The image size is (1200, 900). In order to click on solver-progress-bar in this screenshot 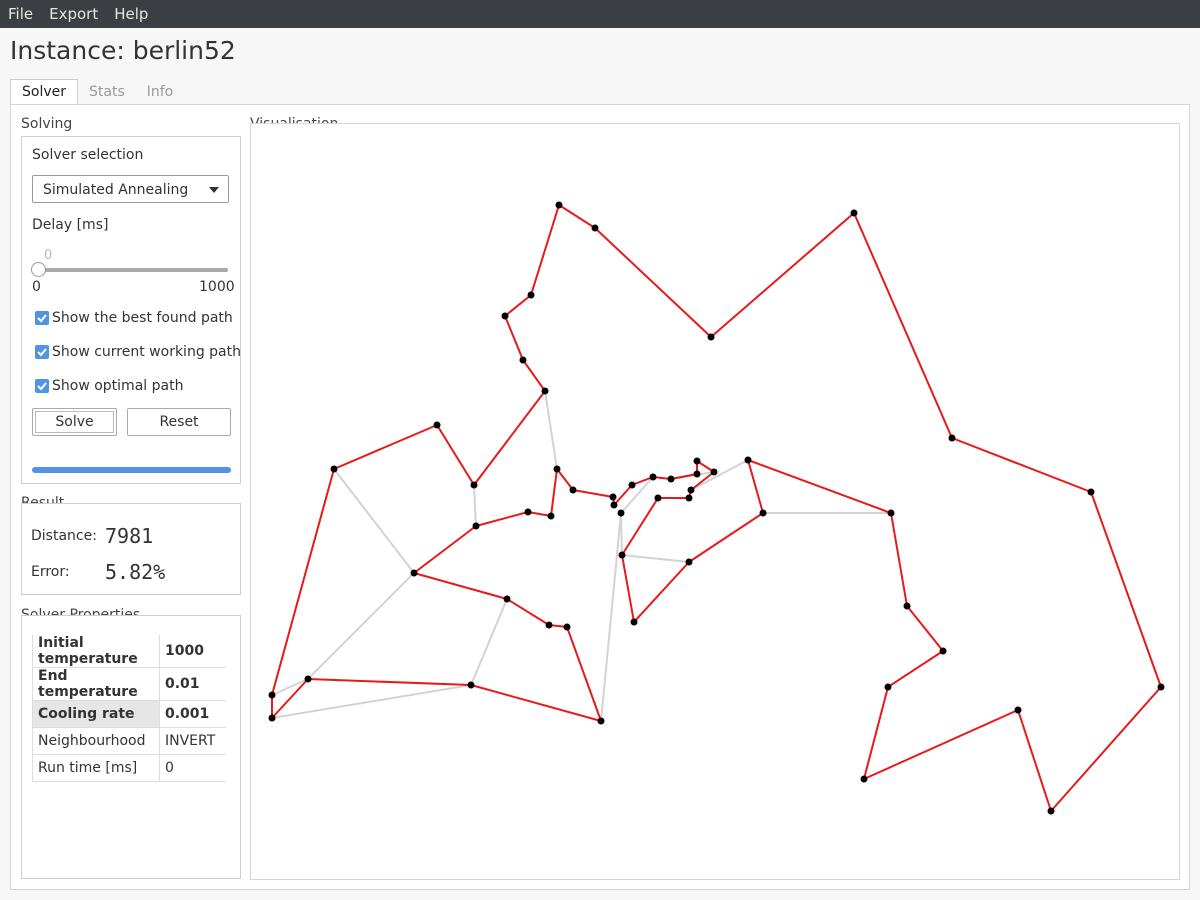, I will do `click(131, 470)`.